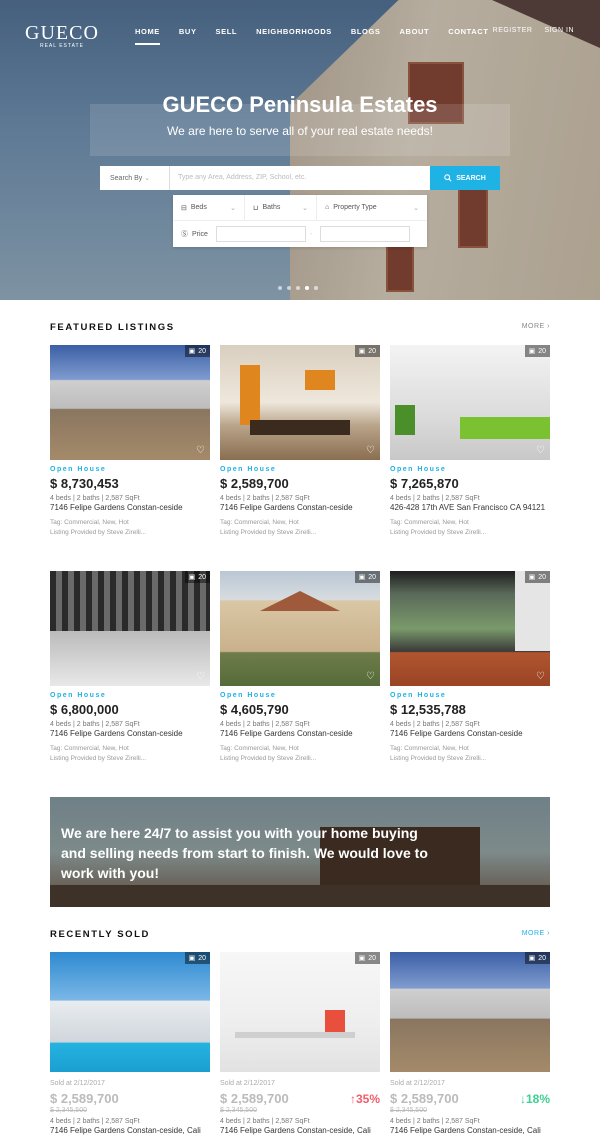 This screenshot has height=1140, width=600. Describe the element at coordinates (415, 31) in the screenshot. I see `nav-about: ABOUT` at that location.